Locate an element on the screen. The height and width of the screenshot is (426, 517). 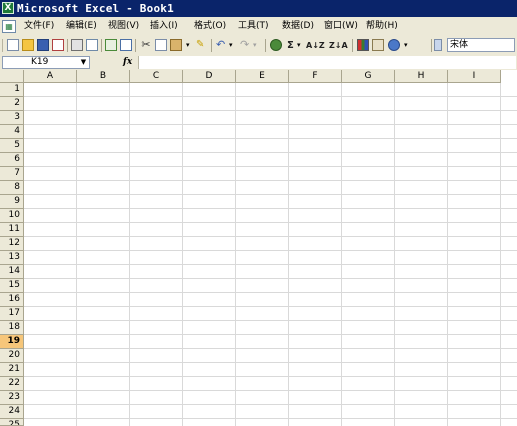
excel-icon: X is located at coordinates (8, 8).